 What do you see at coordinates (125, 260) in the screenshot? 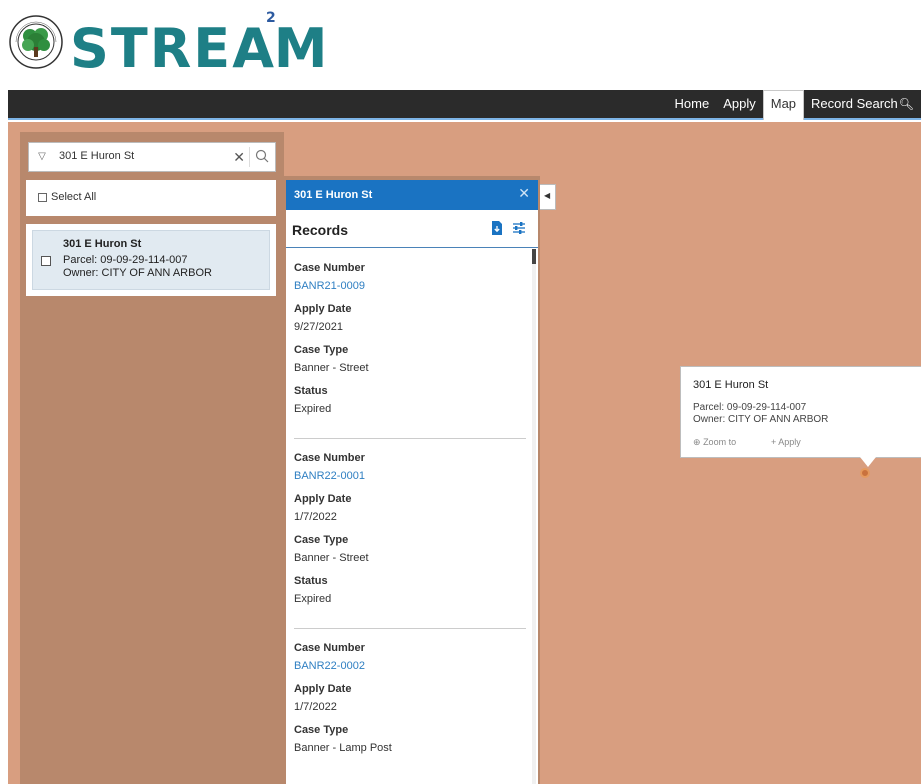
I see `result-parcel: Parcel: 09-09-29-114-007` at bounding box center [125, 260].